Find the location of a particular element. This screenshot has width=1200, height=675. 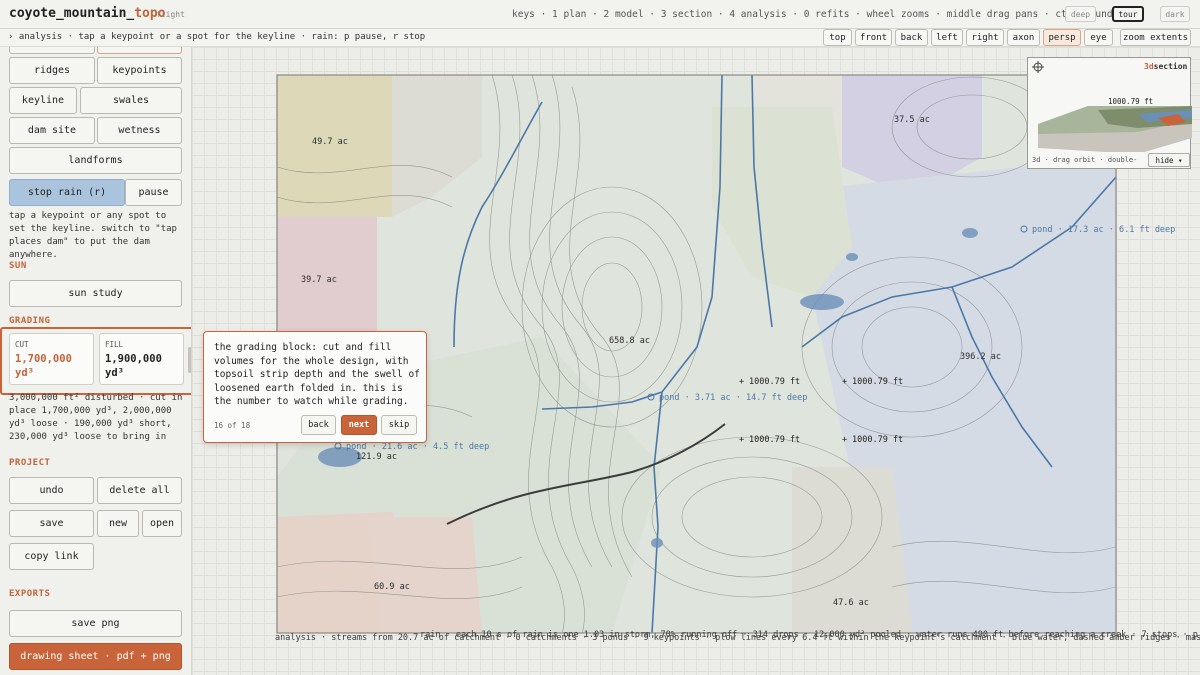

save-button: save is located at coordinates (51, 523).